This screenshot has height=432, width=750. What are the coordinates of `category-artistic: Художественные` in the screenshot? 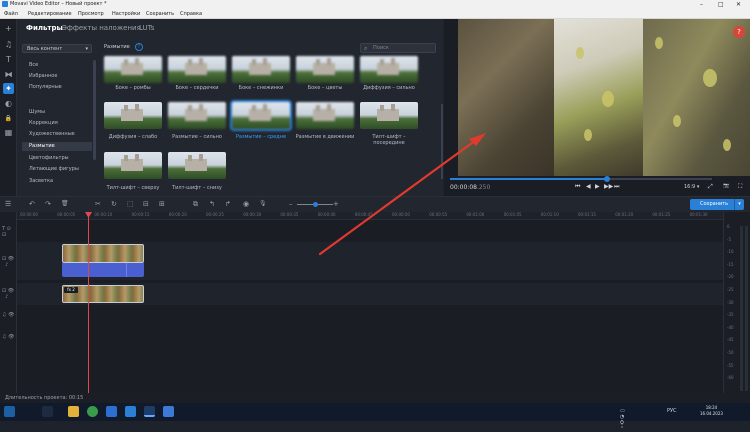 It's located at (57, 134).